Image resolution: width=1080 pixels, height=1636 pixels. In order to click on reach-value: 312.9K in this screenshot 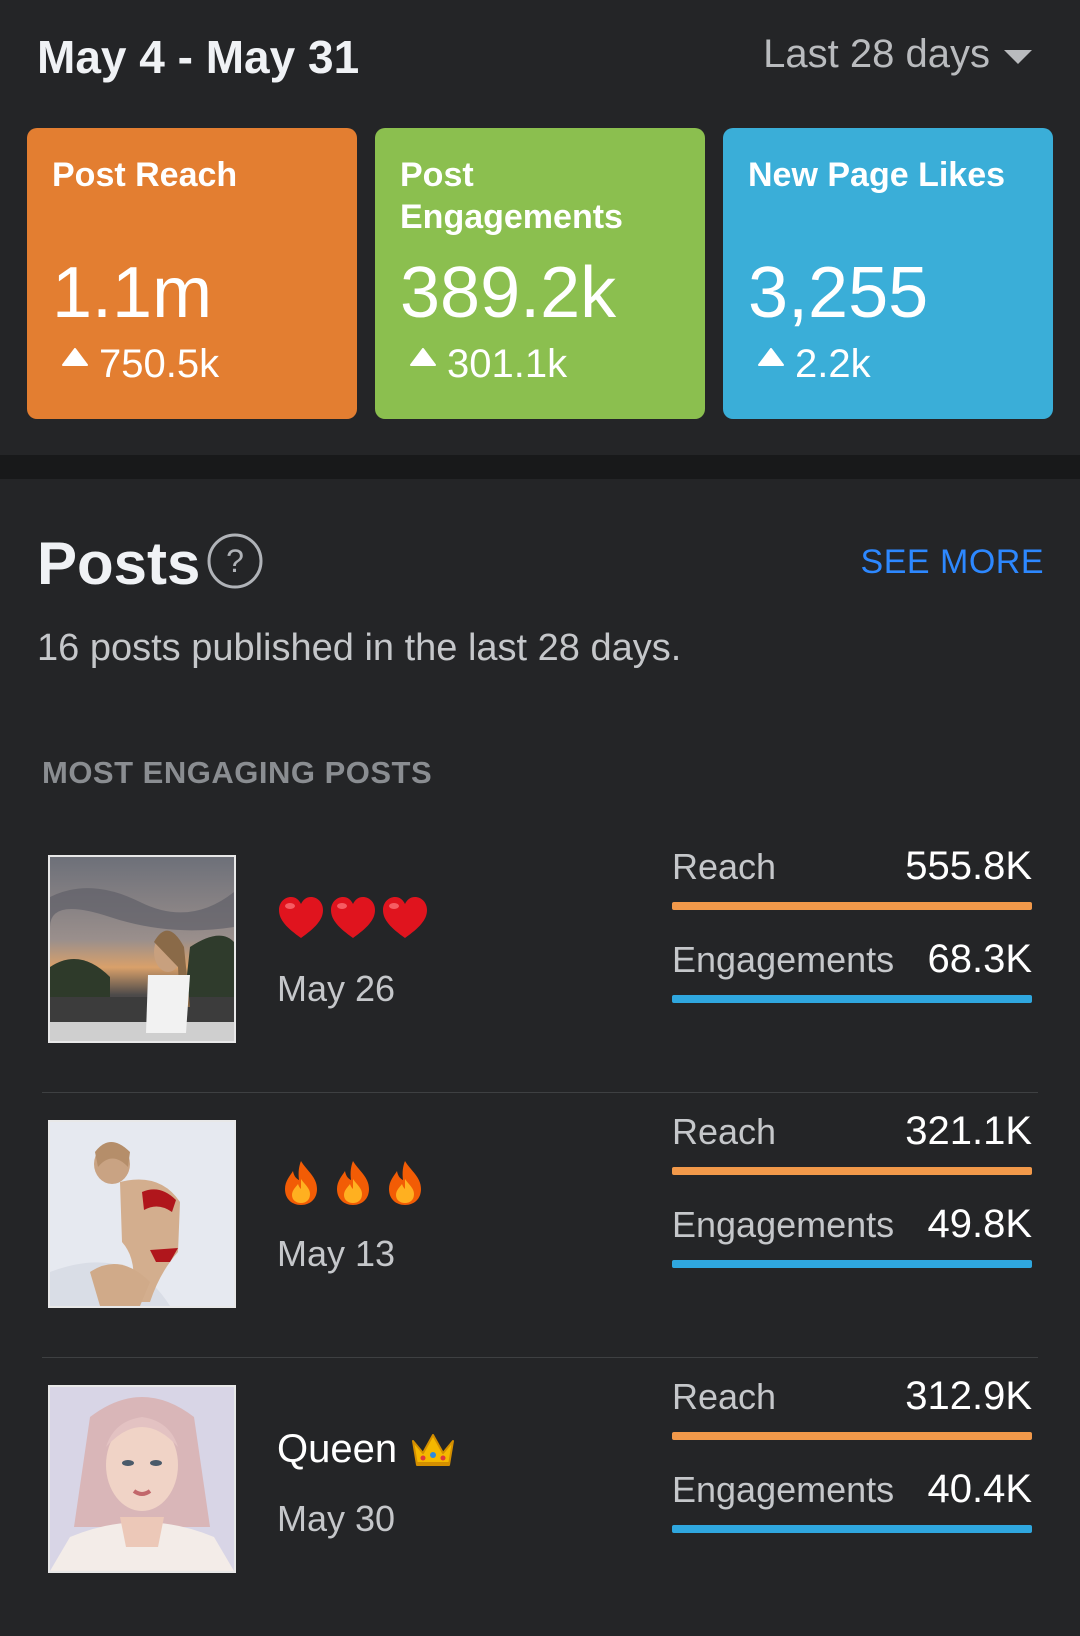, I will do `click(968, 1396)`.